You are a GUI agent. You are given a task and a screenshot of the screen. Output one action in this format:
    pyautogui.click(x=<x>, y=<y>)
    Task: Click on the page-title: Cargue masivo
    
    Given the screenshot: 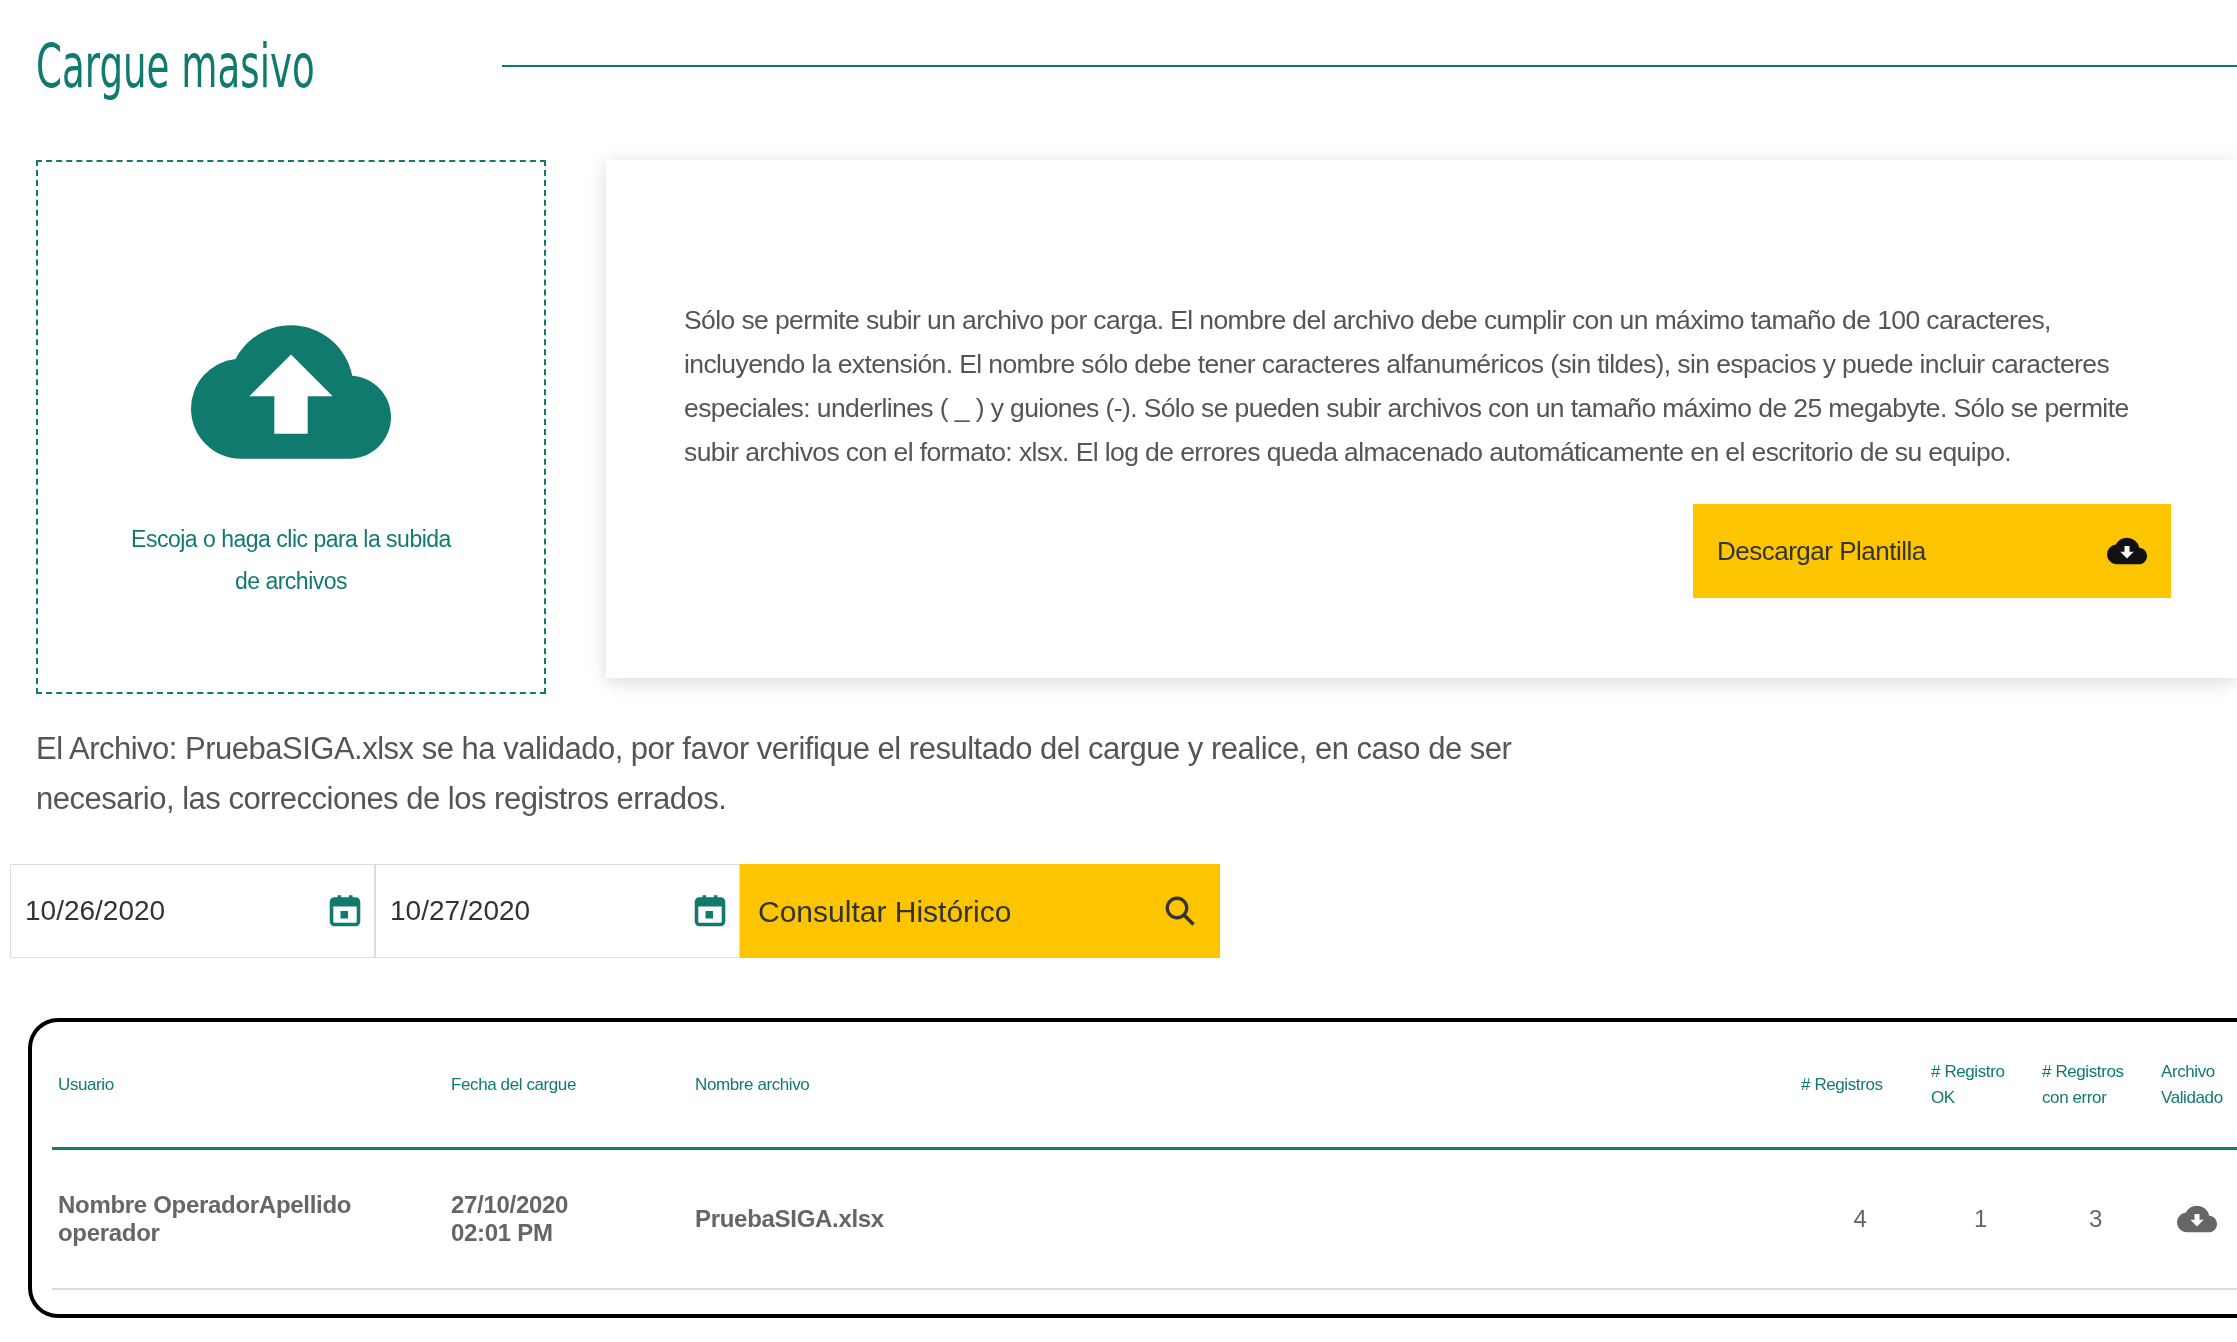 What is the action you would take?
    pyautogui.click(x=175, y=66)
    